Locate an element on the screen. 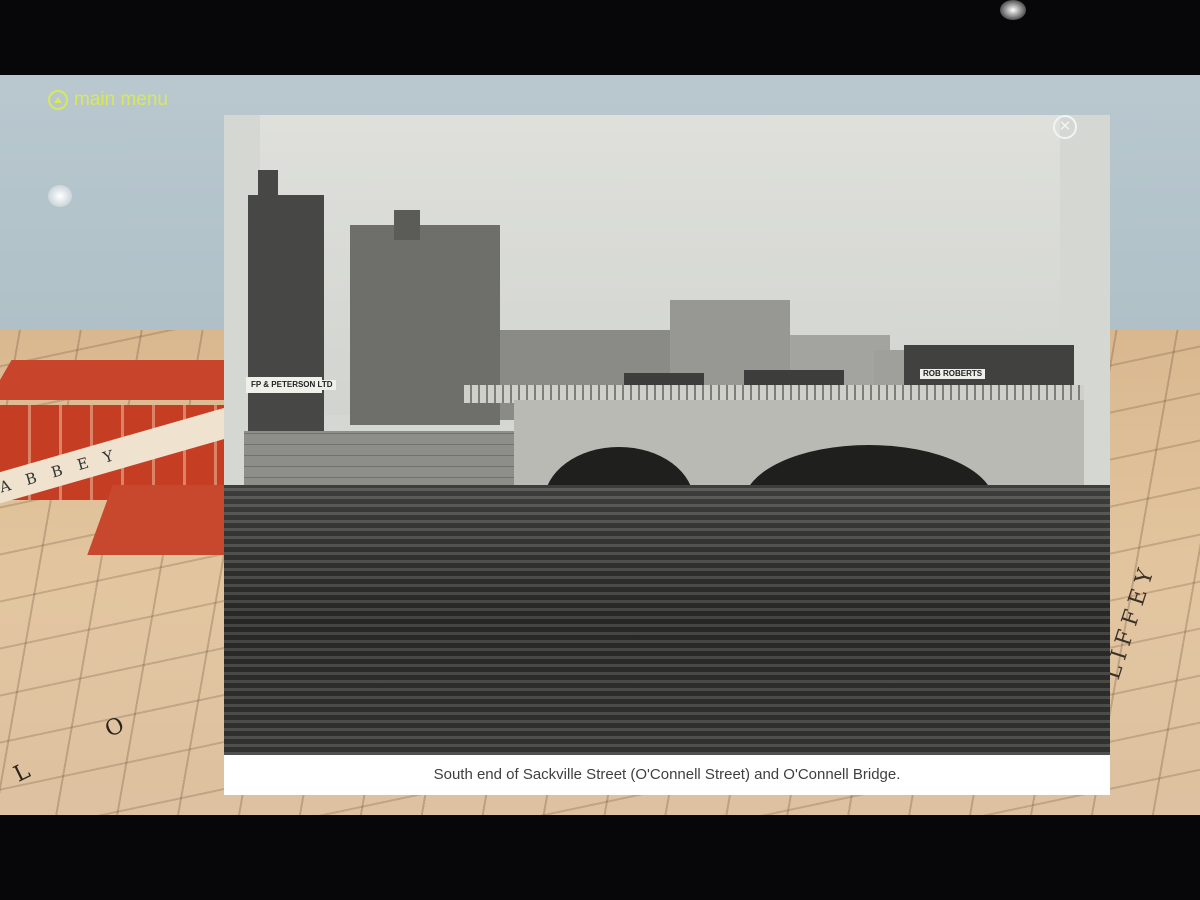 The width and height of the screenshot is (1200, 900). main-menu-button: main menu is located at coordinates (108, 100).